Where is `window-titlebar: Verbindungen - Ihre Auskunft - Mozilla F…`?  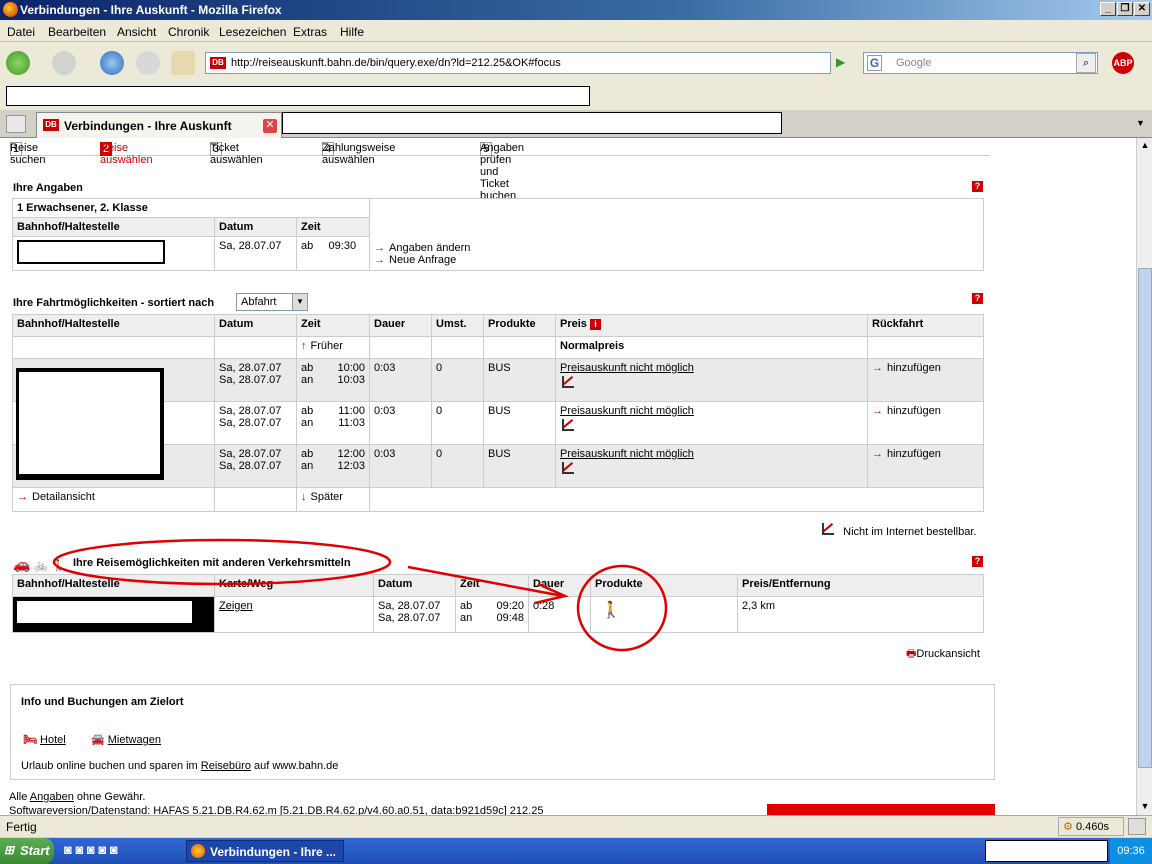
window-titlebar: Verbindungen - Ihre Auskunft - Mozilla F… is located at coordinates (576, 10).